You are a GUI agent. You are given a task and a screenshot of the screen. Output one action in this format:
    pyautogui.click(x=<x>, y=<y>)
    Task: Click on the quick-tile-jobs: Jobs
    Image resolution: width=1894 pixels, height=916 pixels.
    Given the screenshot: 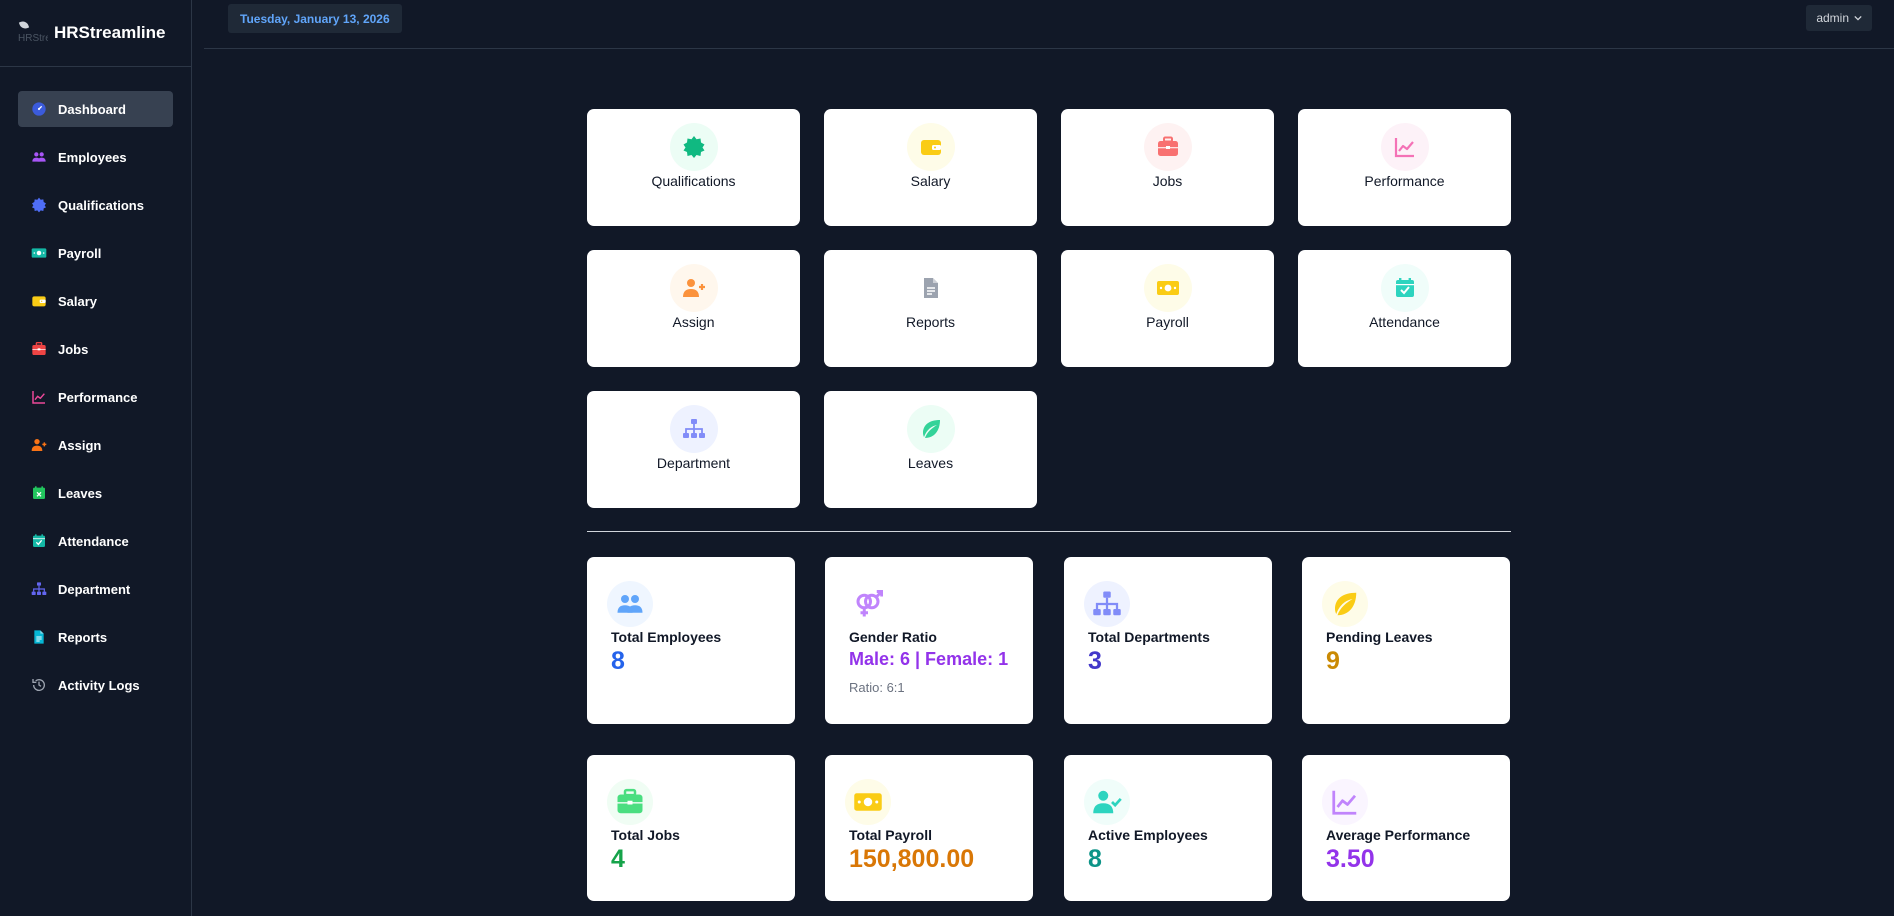 What is the action you would take?
    pyautogui.click(x=1167, y=167)
    